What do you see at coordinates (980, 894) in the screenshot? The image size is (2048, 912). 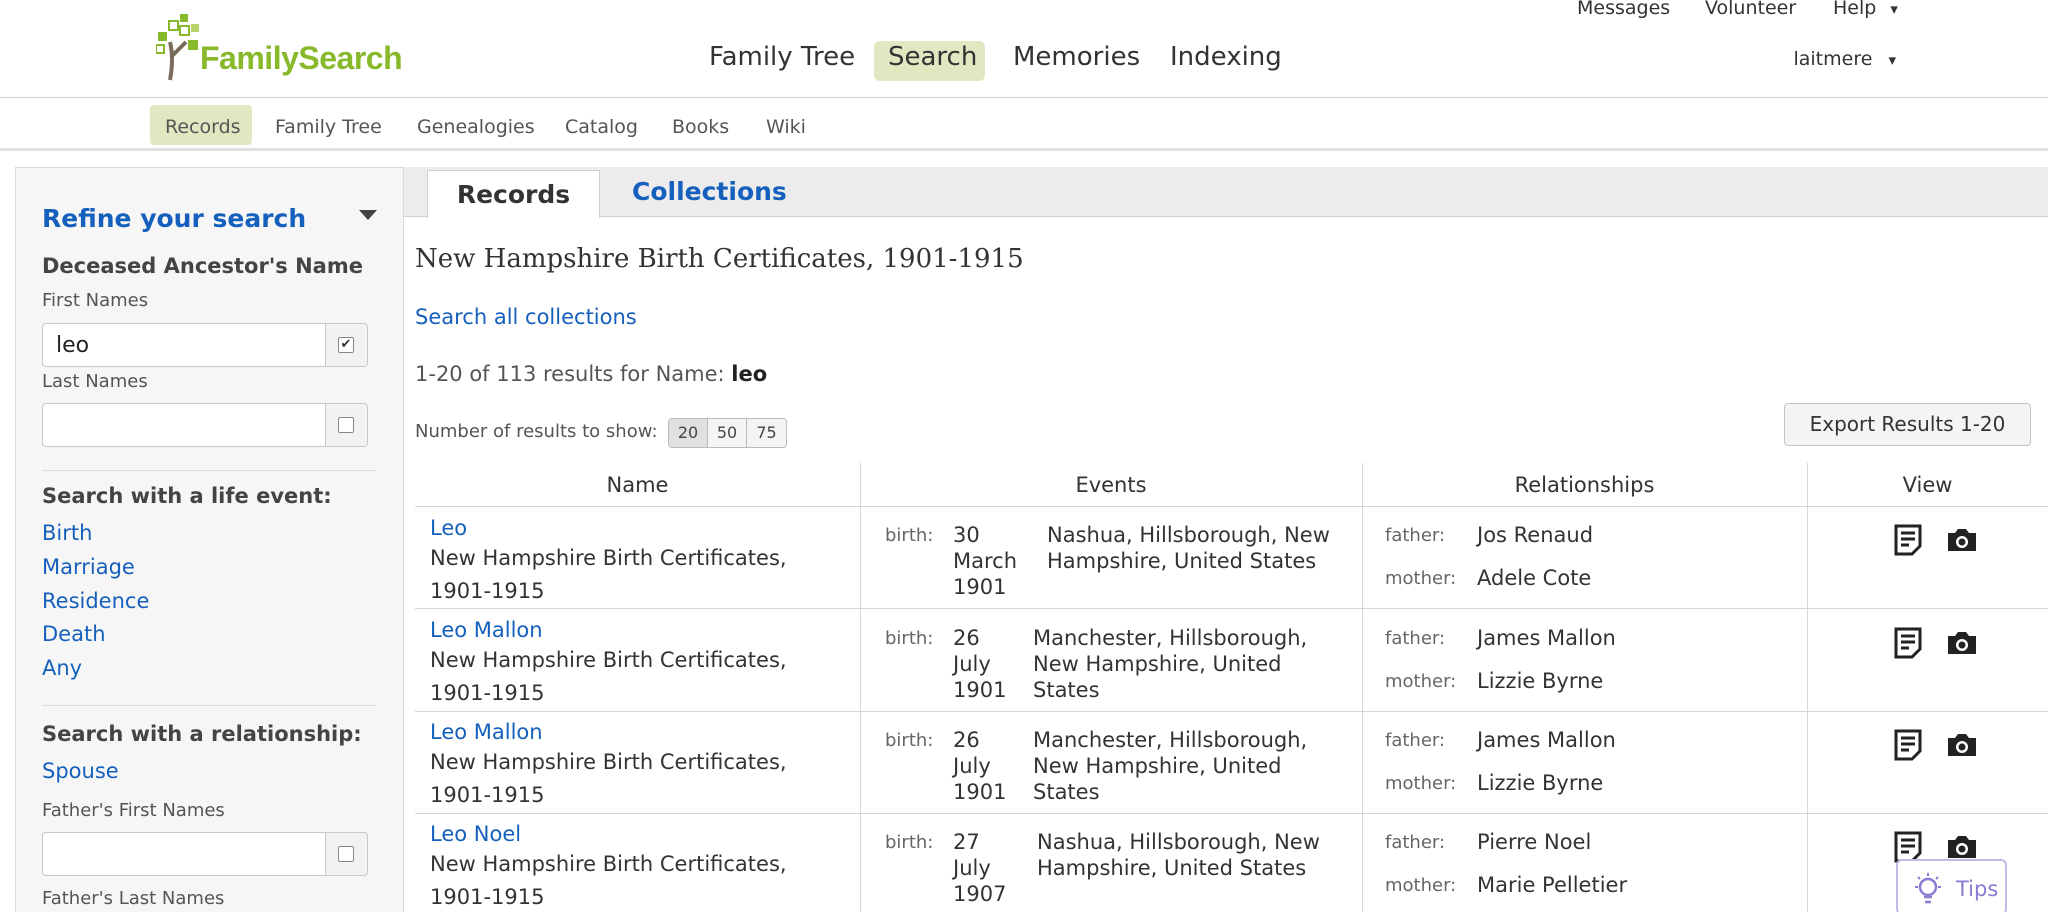 I see `event-date: 1907` at bounding box center [980, 894].